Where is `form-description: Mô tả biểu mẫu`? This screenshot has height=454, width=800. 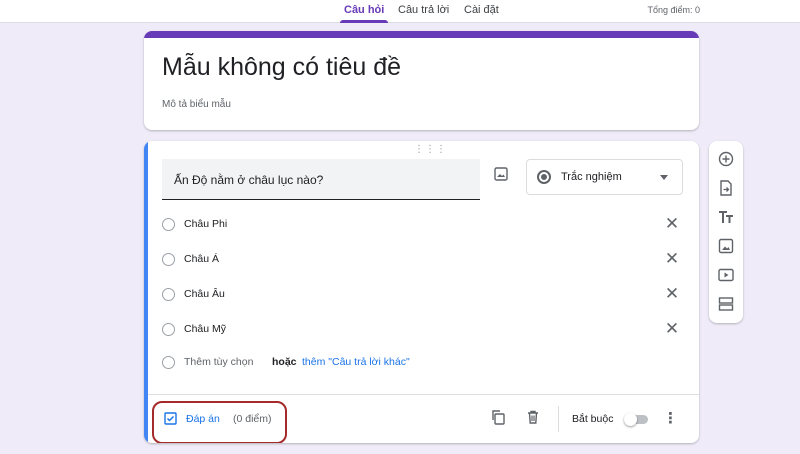 form-description: Mô tả biểu mẫu is located at coordinates (196, 104).